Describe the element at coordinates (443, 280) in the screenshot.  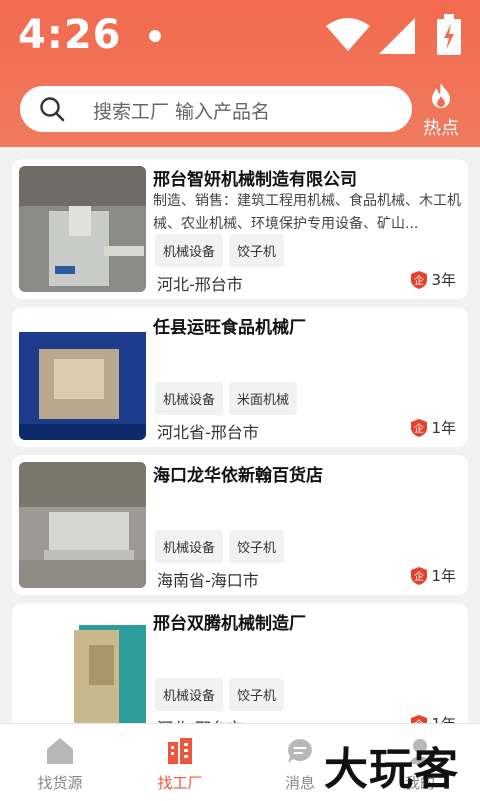
I see `enterprise-years: 3年` at that location.